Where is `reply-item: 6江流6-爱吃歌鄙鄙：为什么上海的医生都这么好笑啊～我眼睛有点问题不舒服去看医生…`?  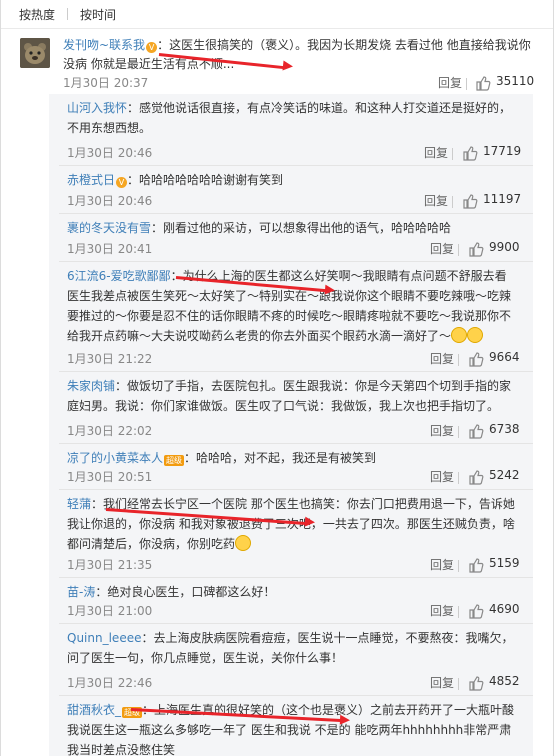
reply-item: 6江流6-爱吃歌鄙鄙：为什么上海的医生都这么好笑啊～我眼睛有点问题不舒服去看医生… is located at coordinates (291, 317).